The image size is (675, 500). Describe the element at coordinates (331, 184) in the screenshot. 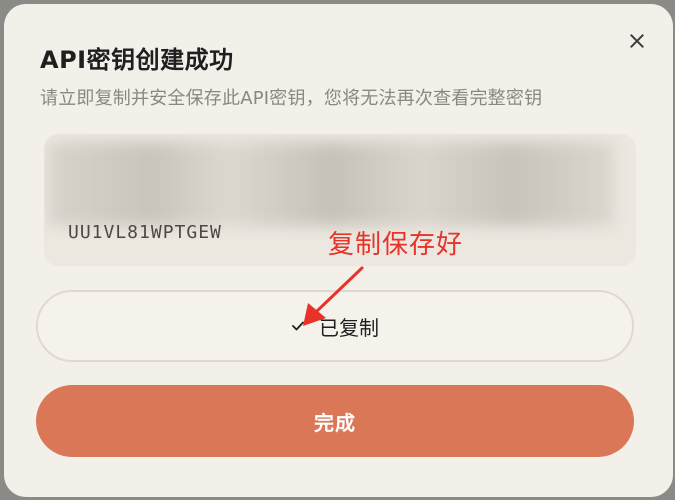

I see `blurred-key-region` at that location.